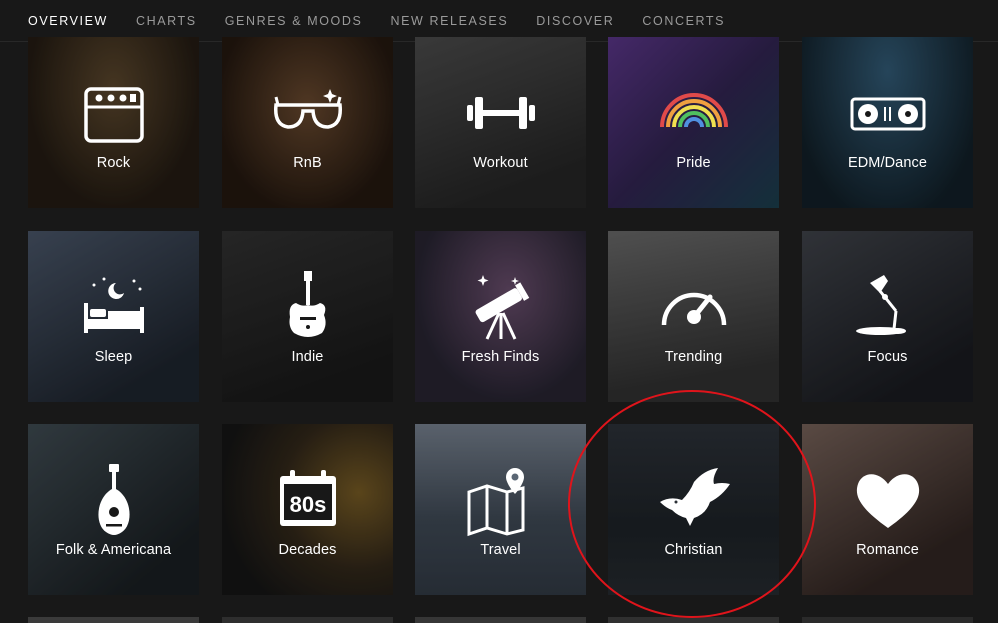 This screenshot has width=998, height=623. I want to click on heart-icon, so click(888, 500).